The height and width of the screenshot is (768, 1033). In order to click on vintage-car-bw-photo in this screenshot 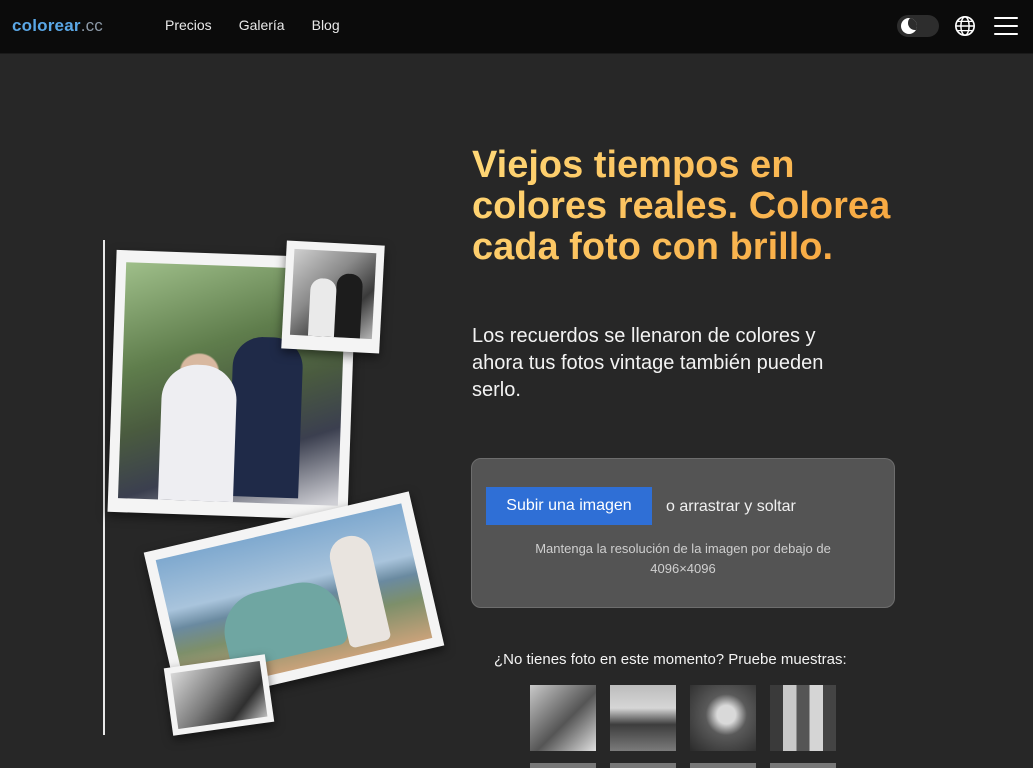, I will do `click(219, 695)`.